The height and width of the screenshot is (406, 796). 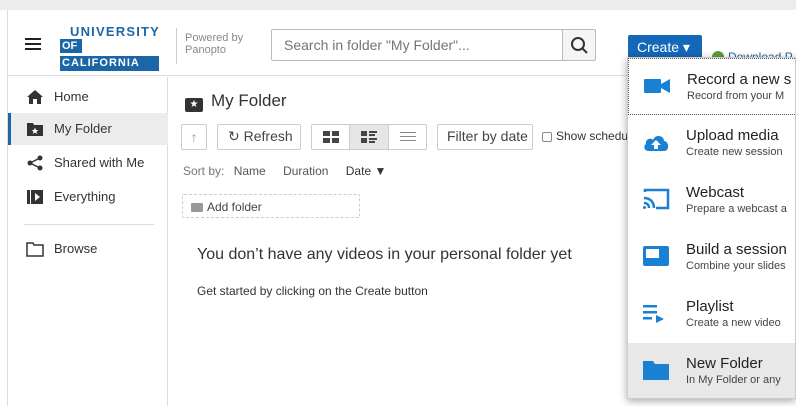 What do you see at coordinates (733, 380) in the screenshot?
I see `menu-item-desc: In My Folder or any` at bounding box center [733, 380].